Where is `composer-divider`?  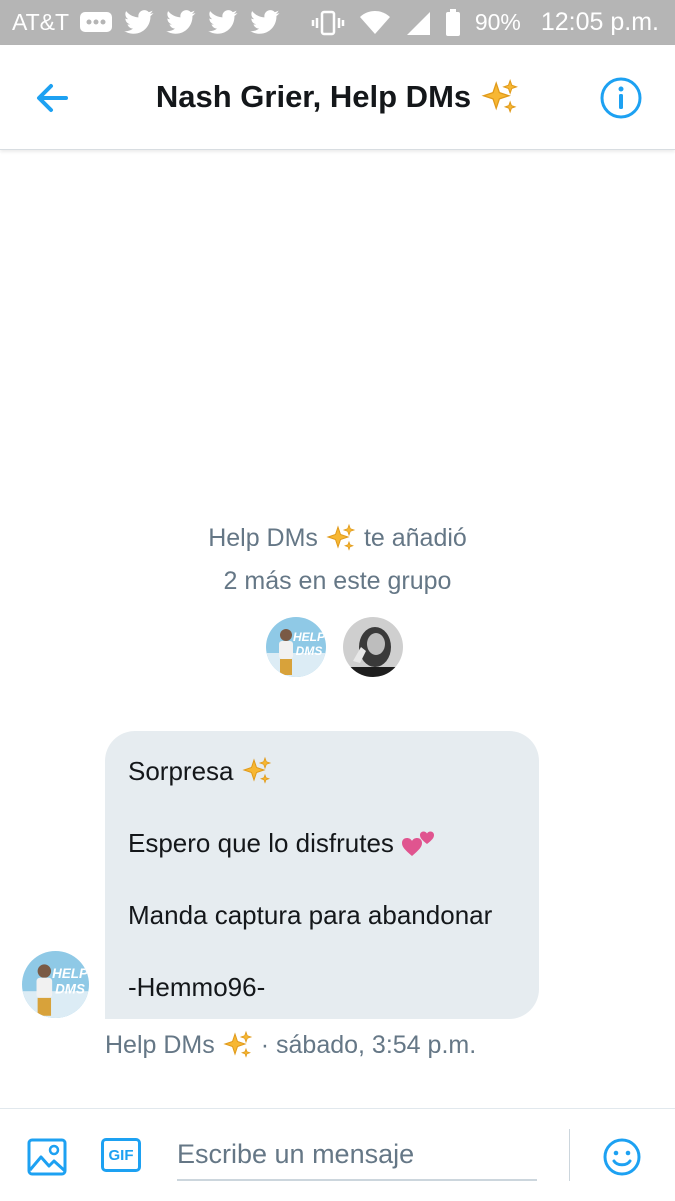
composer-divider is located at coordinates (569, 1155).